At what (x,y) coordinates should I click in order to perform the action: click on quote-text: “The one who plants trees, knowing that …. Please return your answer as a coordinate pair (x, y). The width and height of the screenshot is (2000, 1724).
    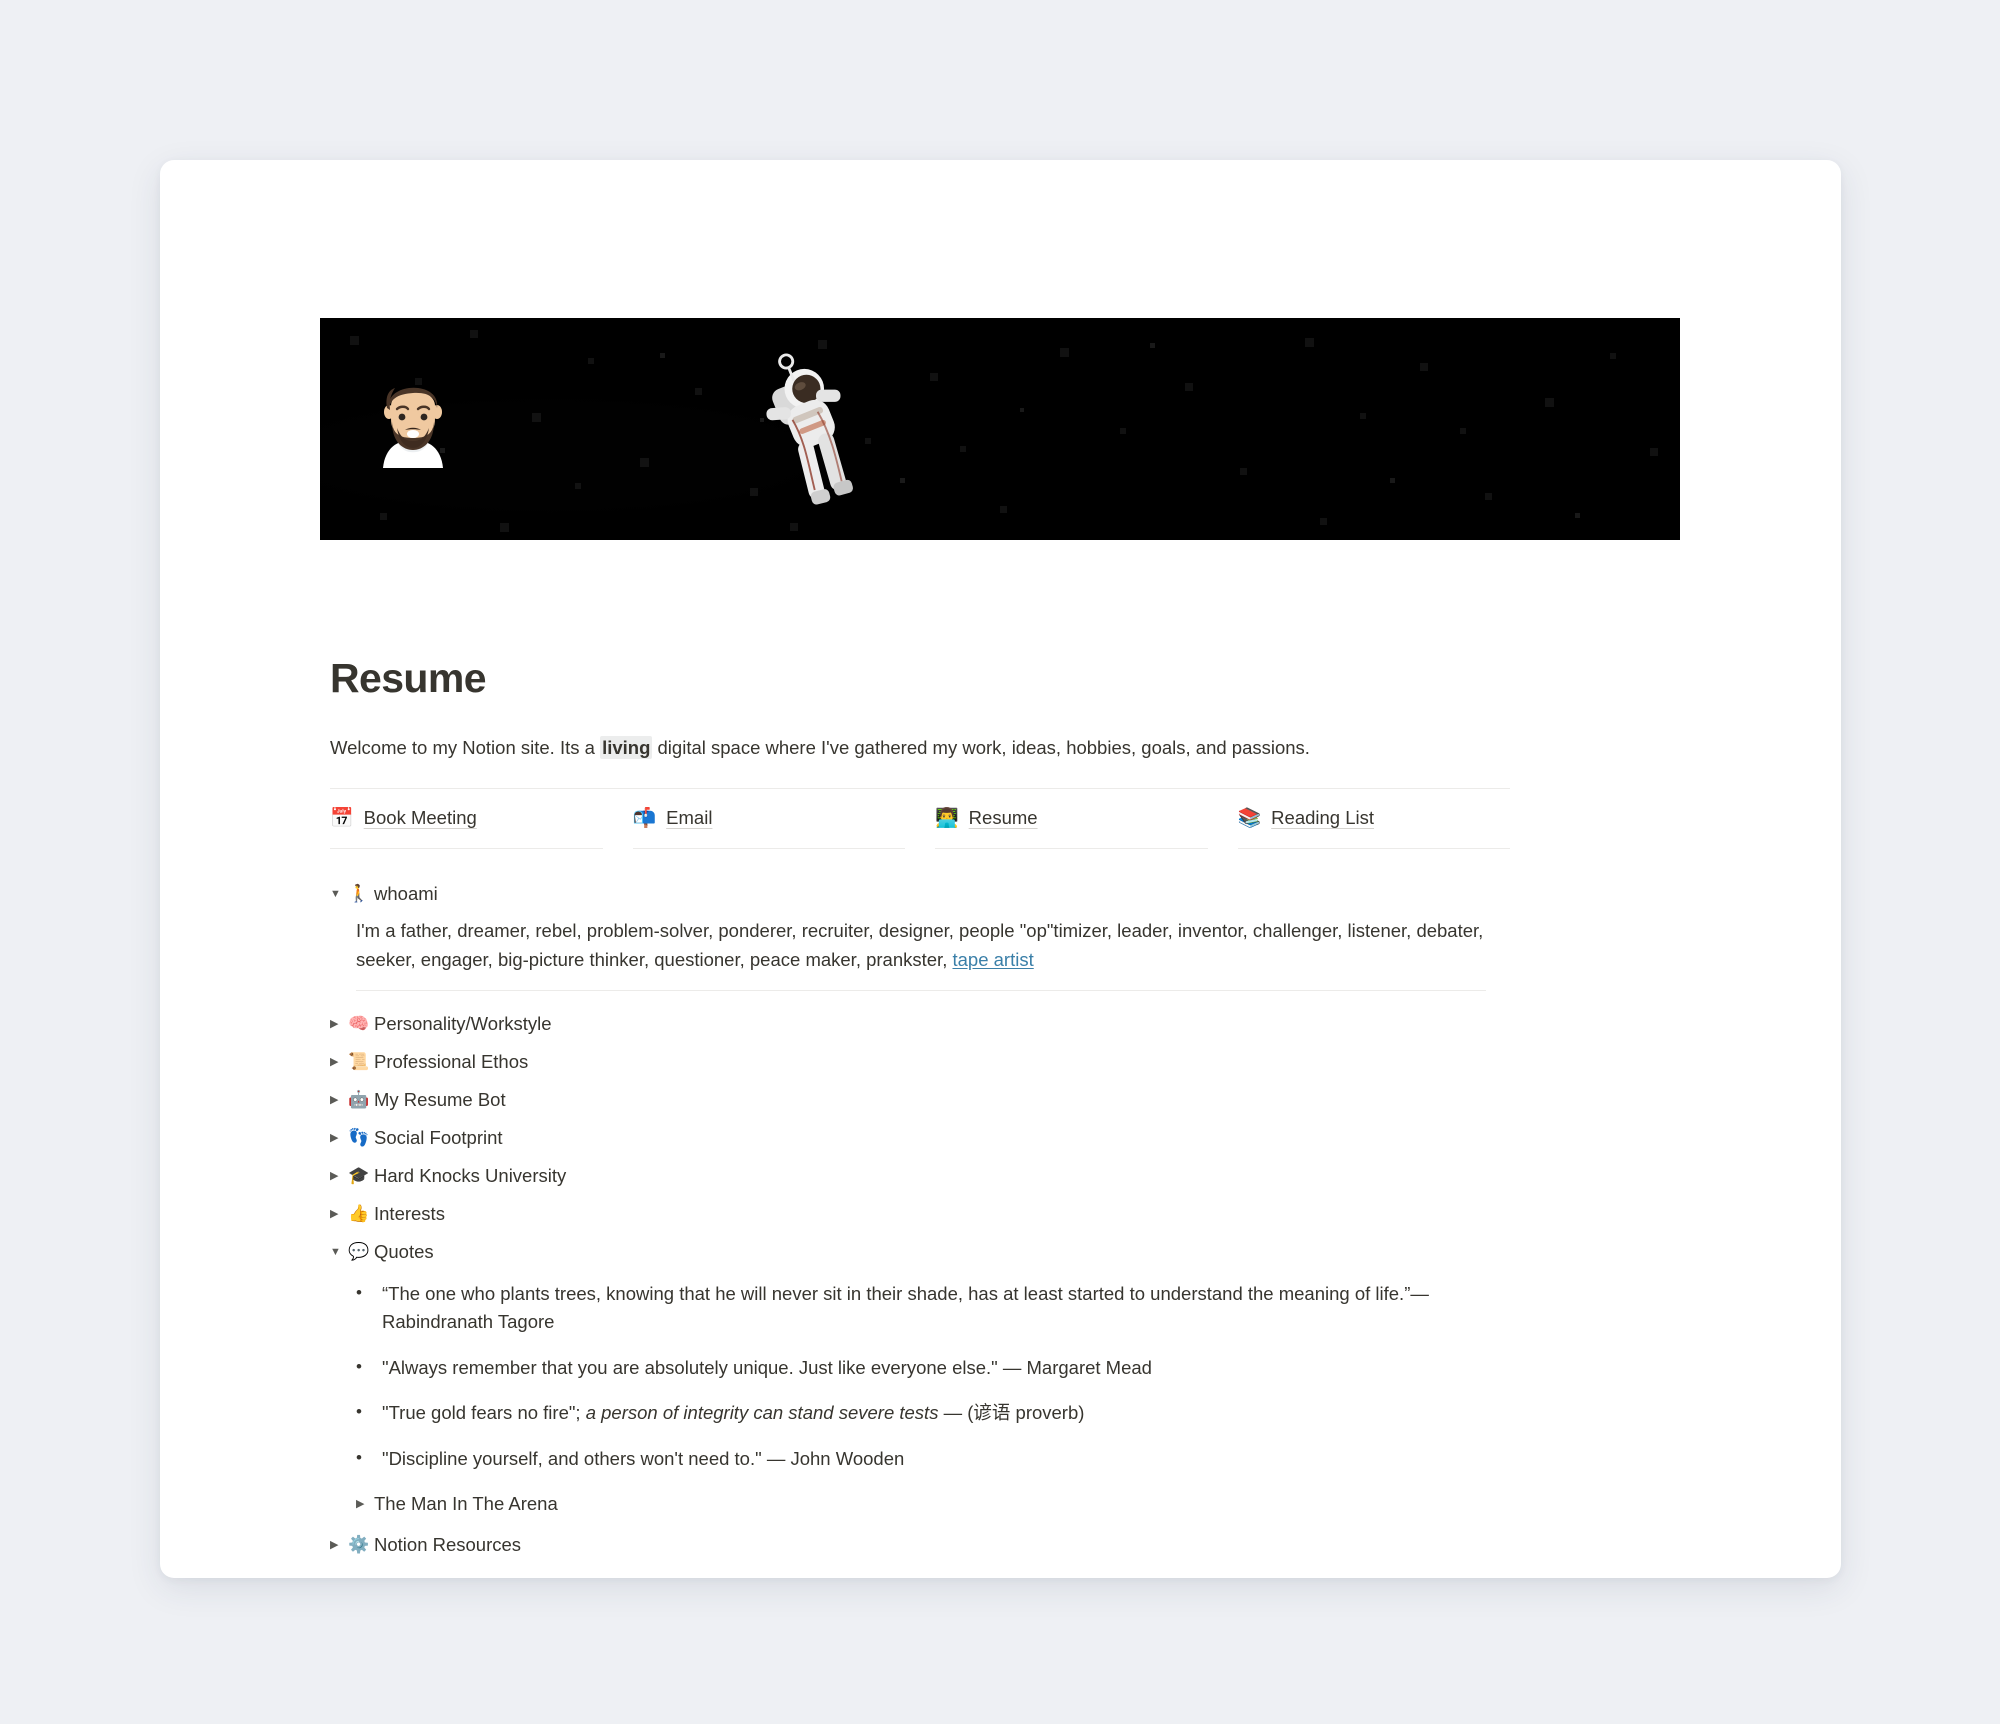
    Looking at the image, I should click on (905, 1307).